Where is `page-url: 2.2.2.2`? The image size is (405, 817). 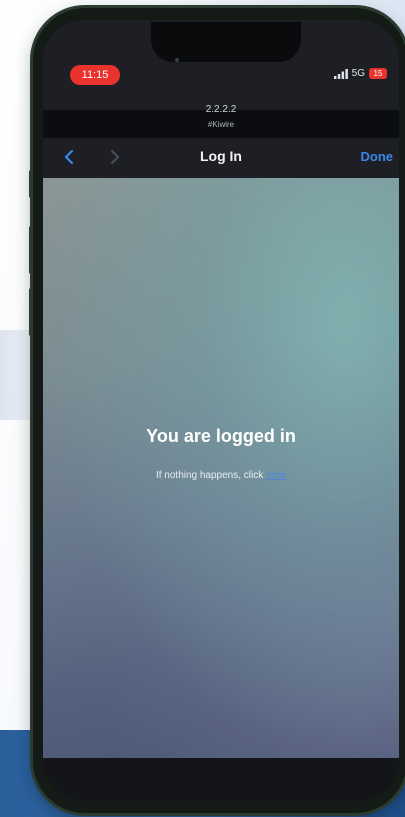
page-url: 2.2.2.2 is located at coordinates (221, 109).